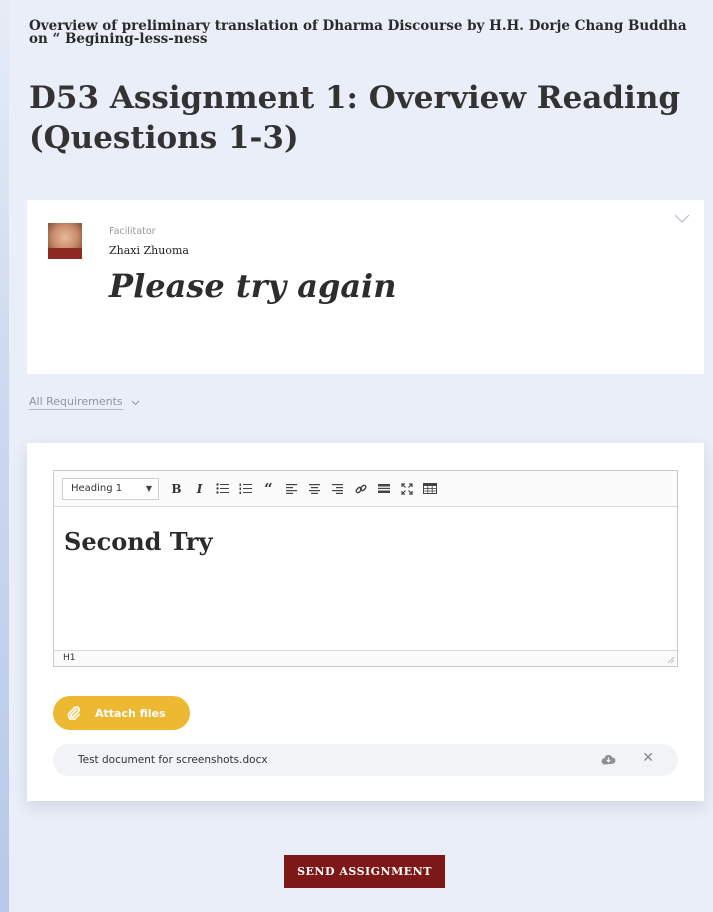 This screenshot has height=912, width=713. I want to click on block-format-value: Heading 1, so click(97, 488).